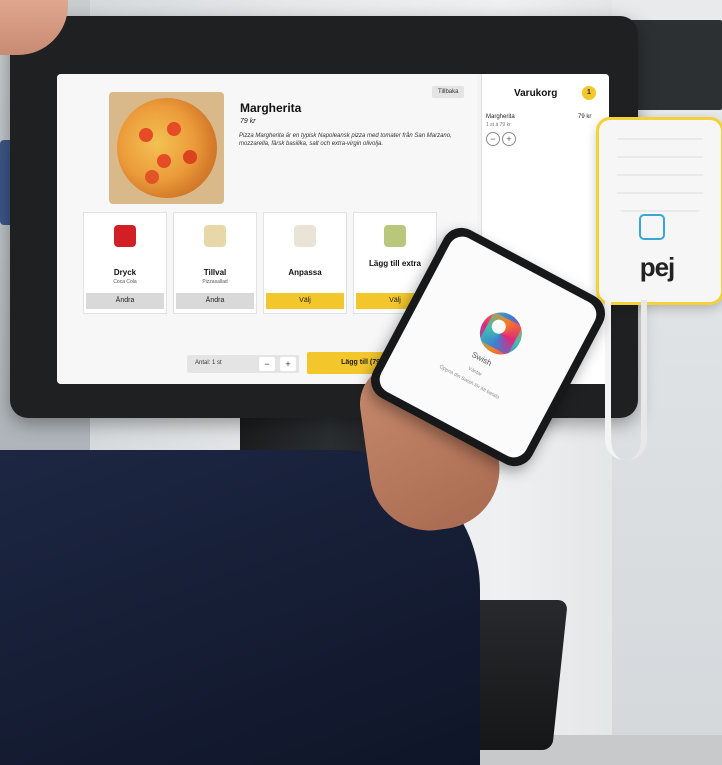 The width and height of the screenshot is (722, 765). What do you see at coordinates (305, 272) in the screenshot?
I see `option-label: Anpassa` at bounding box center [305, 272].